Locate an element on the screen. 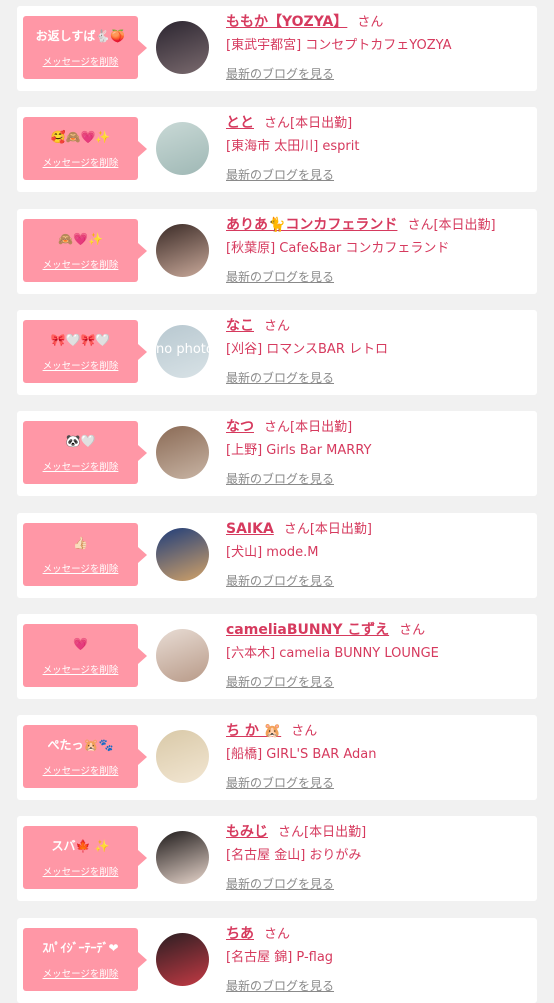  shop-label: [名古屋 金山] おりがみ is located at coordinates (294, 855).